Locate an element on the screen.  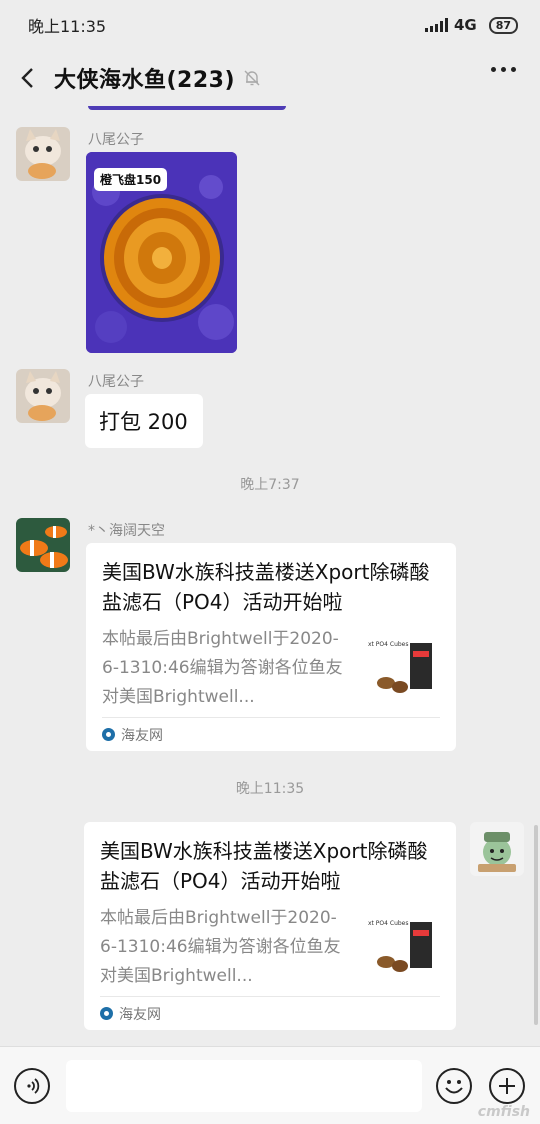
more-options-icon is located at coordinates (503, 69).